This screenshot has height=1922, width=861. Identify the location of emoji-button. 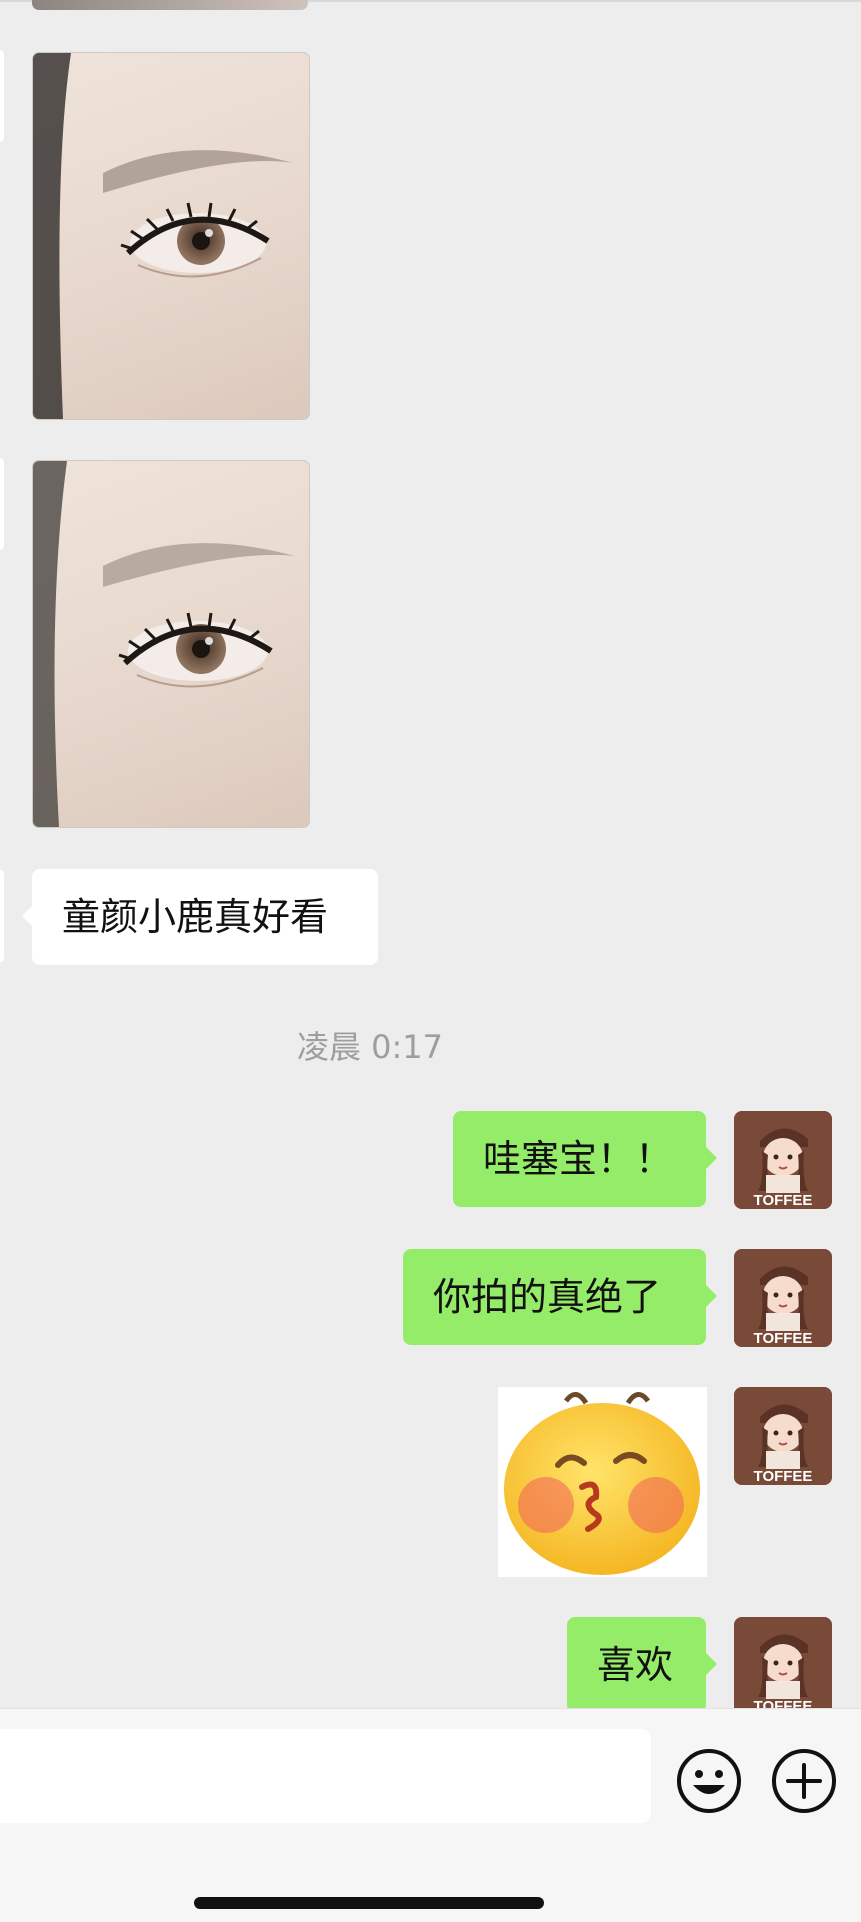
(709, 1781).